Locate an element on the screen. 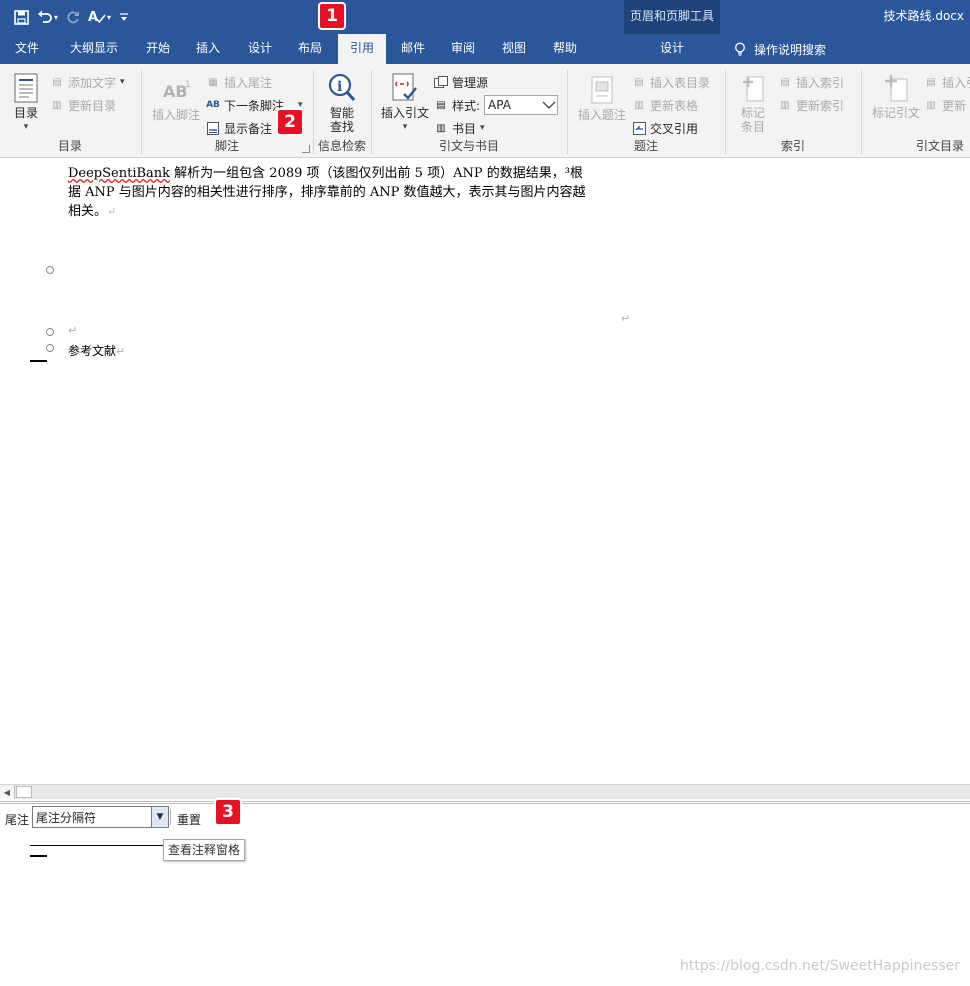 The image size is (970, 986). undo-icon: ▾ is located at coordinates (47, 17).